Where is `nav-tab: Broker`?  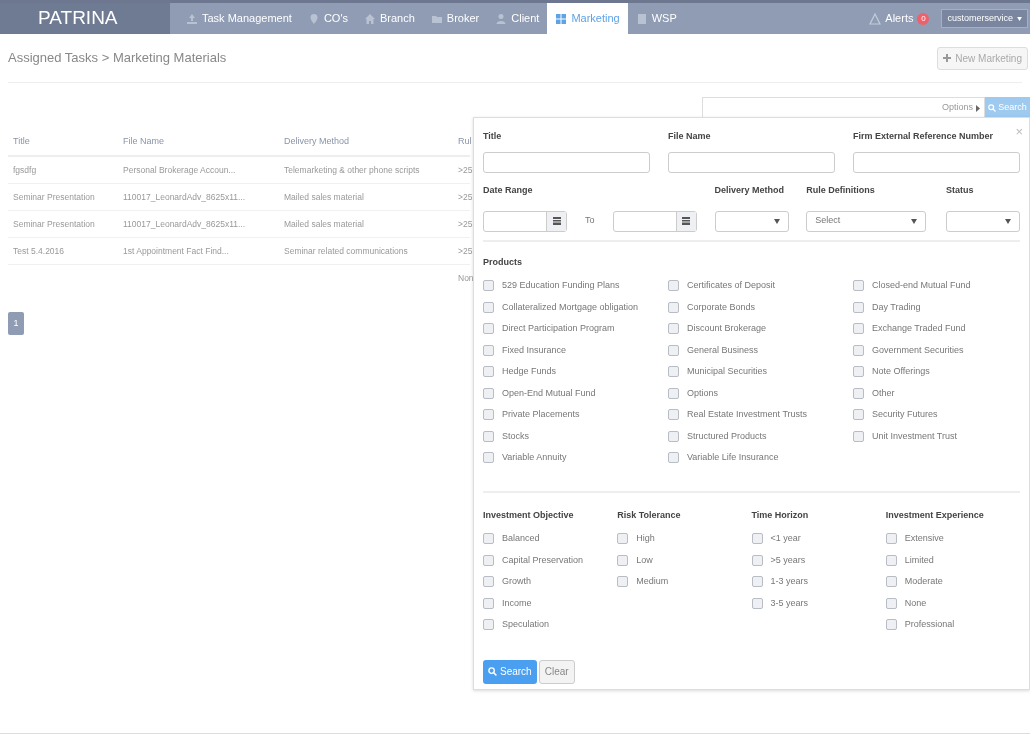
nav-tab: Broker is located at coordinates (455, 18).